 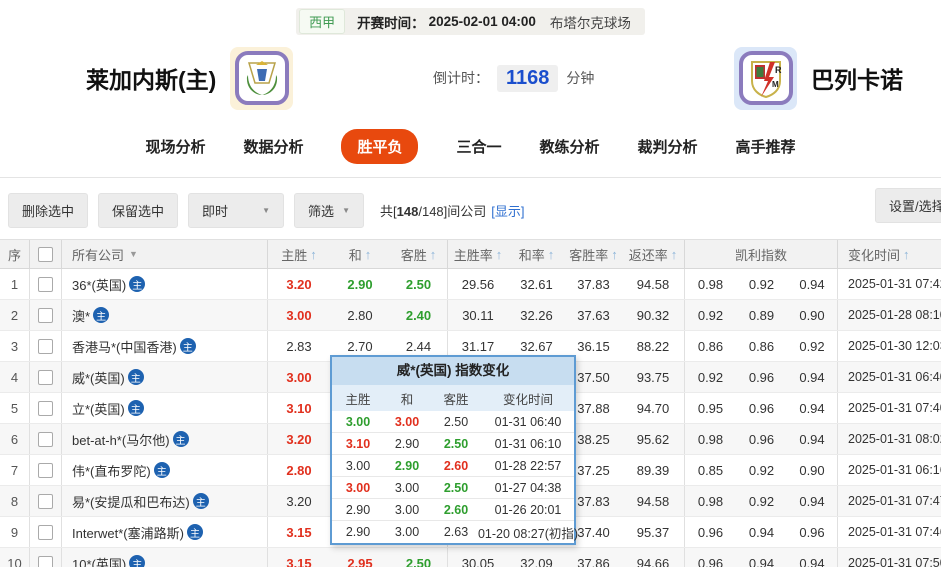 I want to click on draw-odds-cell: 2.80, so click(x=360, y=315).